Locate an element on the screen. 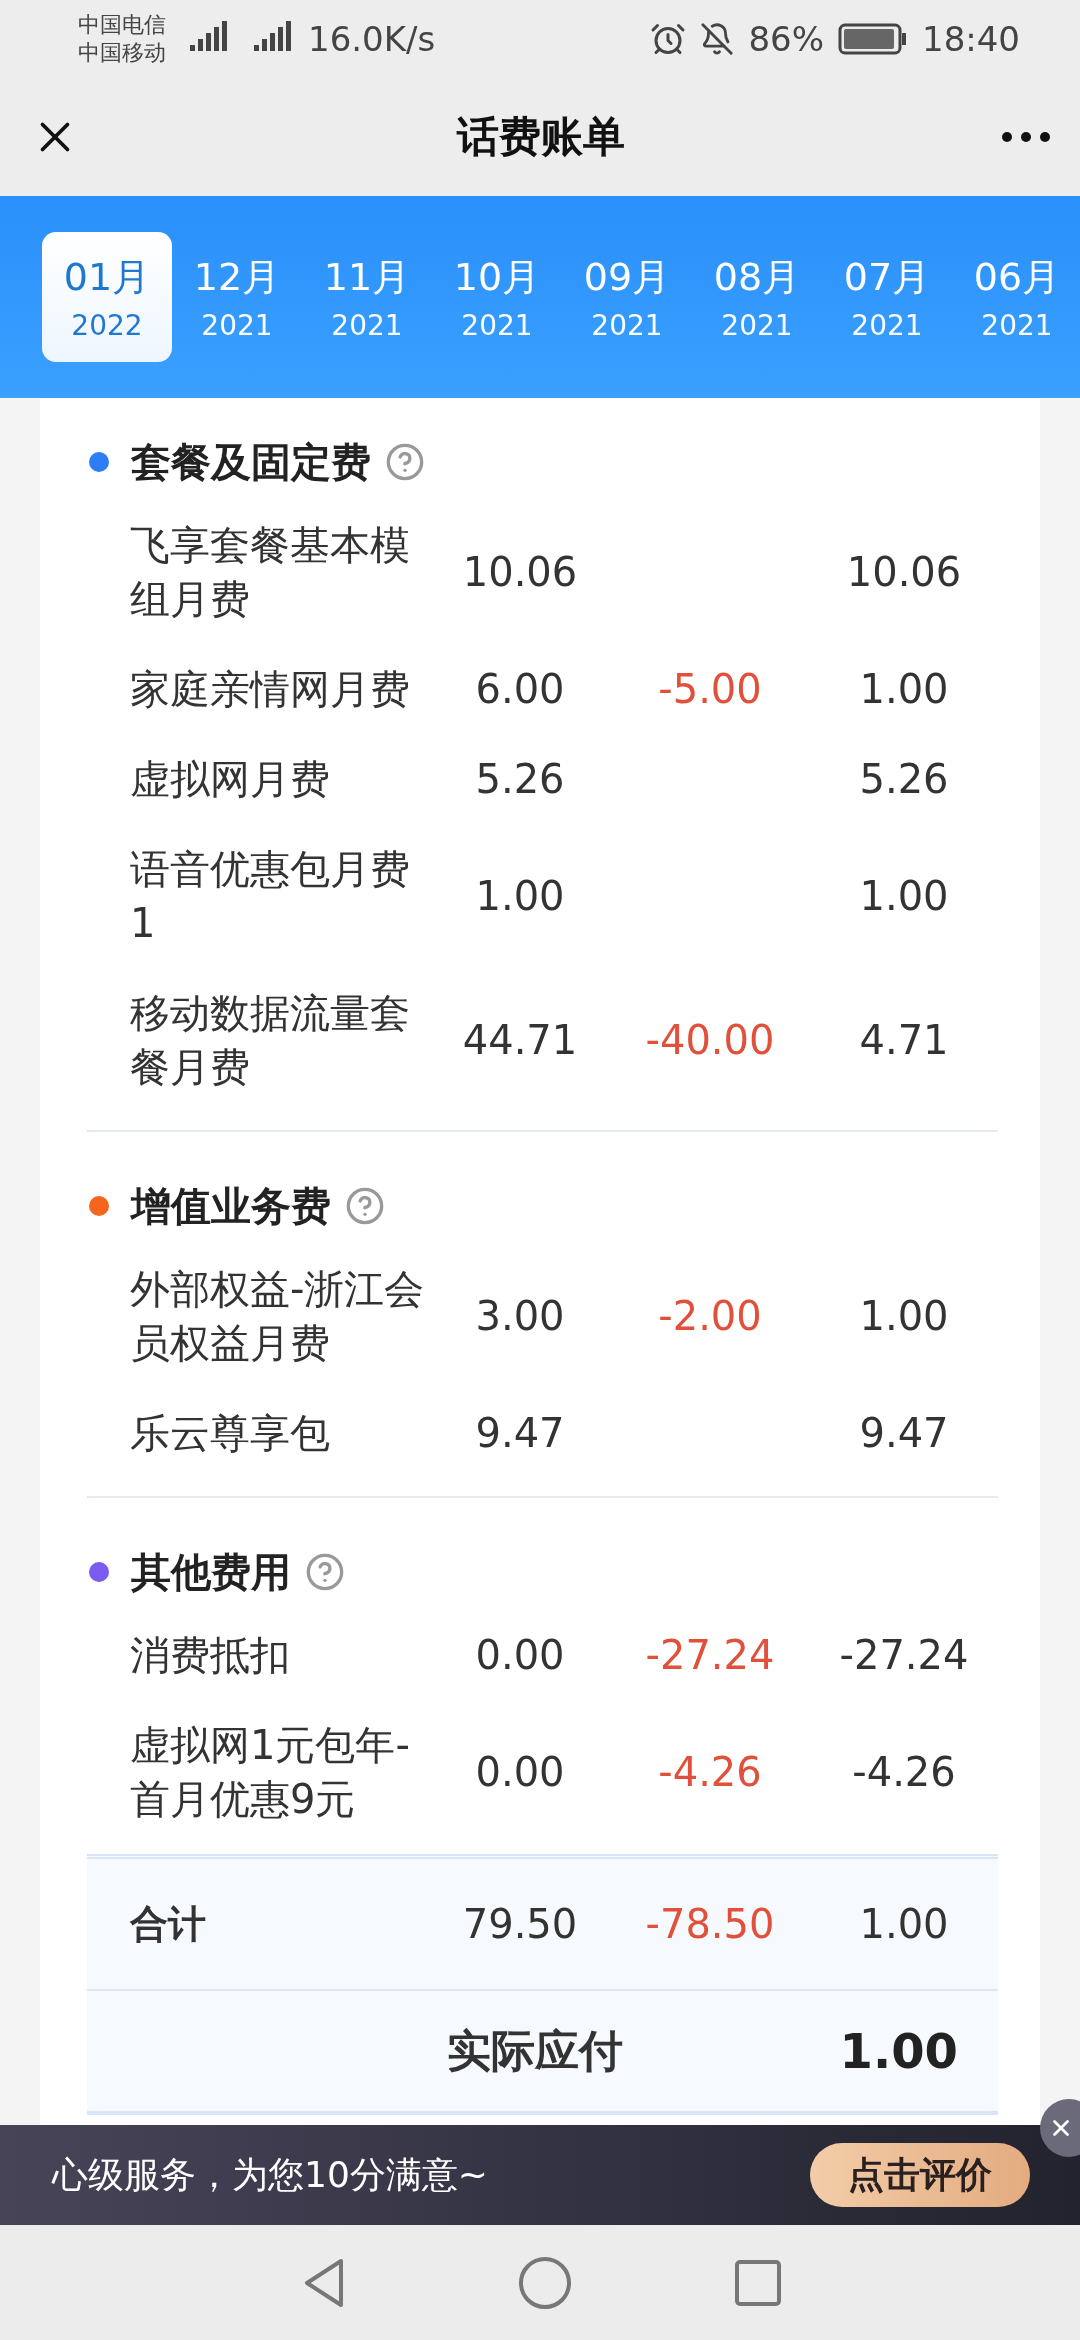 The width and height of the screenshot is (1080, 2340). fee-discount: -2.00 is located at coordinates (710, 1316).